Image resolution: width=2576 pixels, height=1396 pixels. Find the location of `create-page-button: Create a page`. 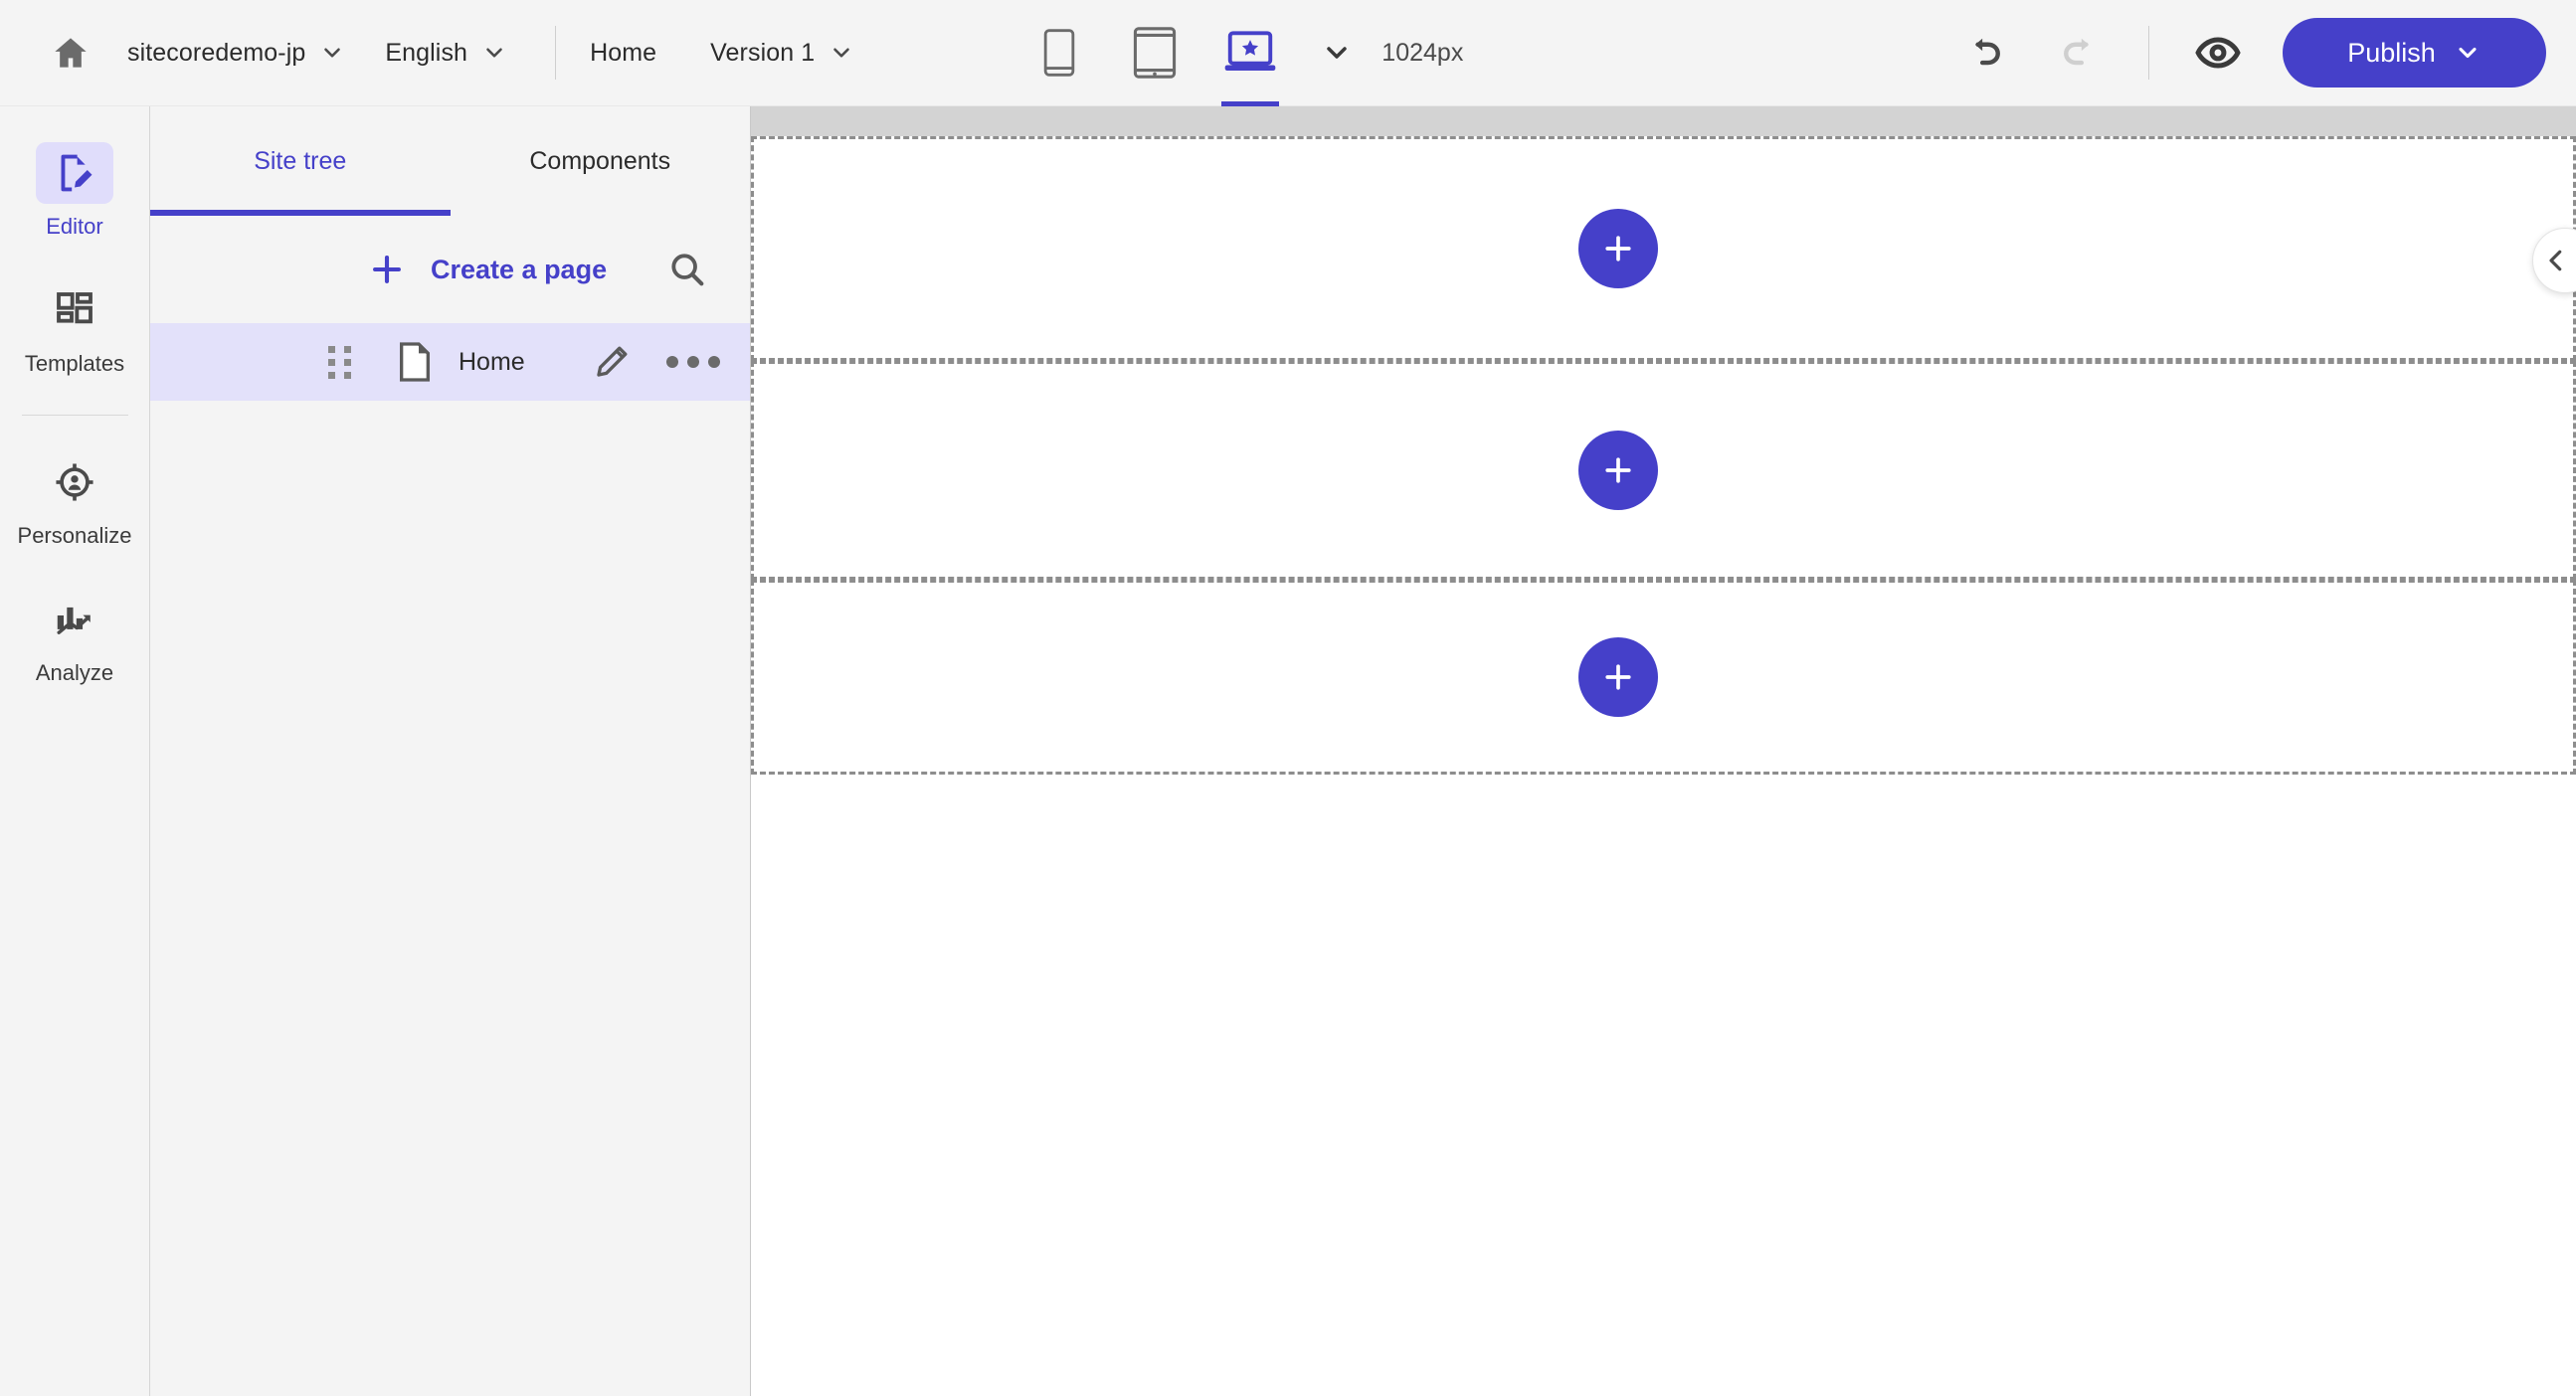

create-page-button: Create a page is located at coordinates (487, 269).